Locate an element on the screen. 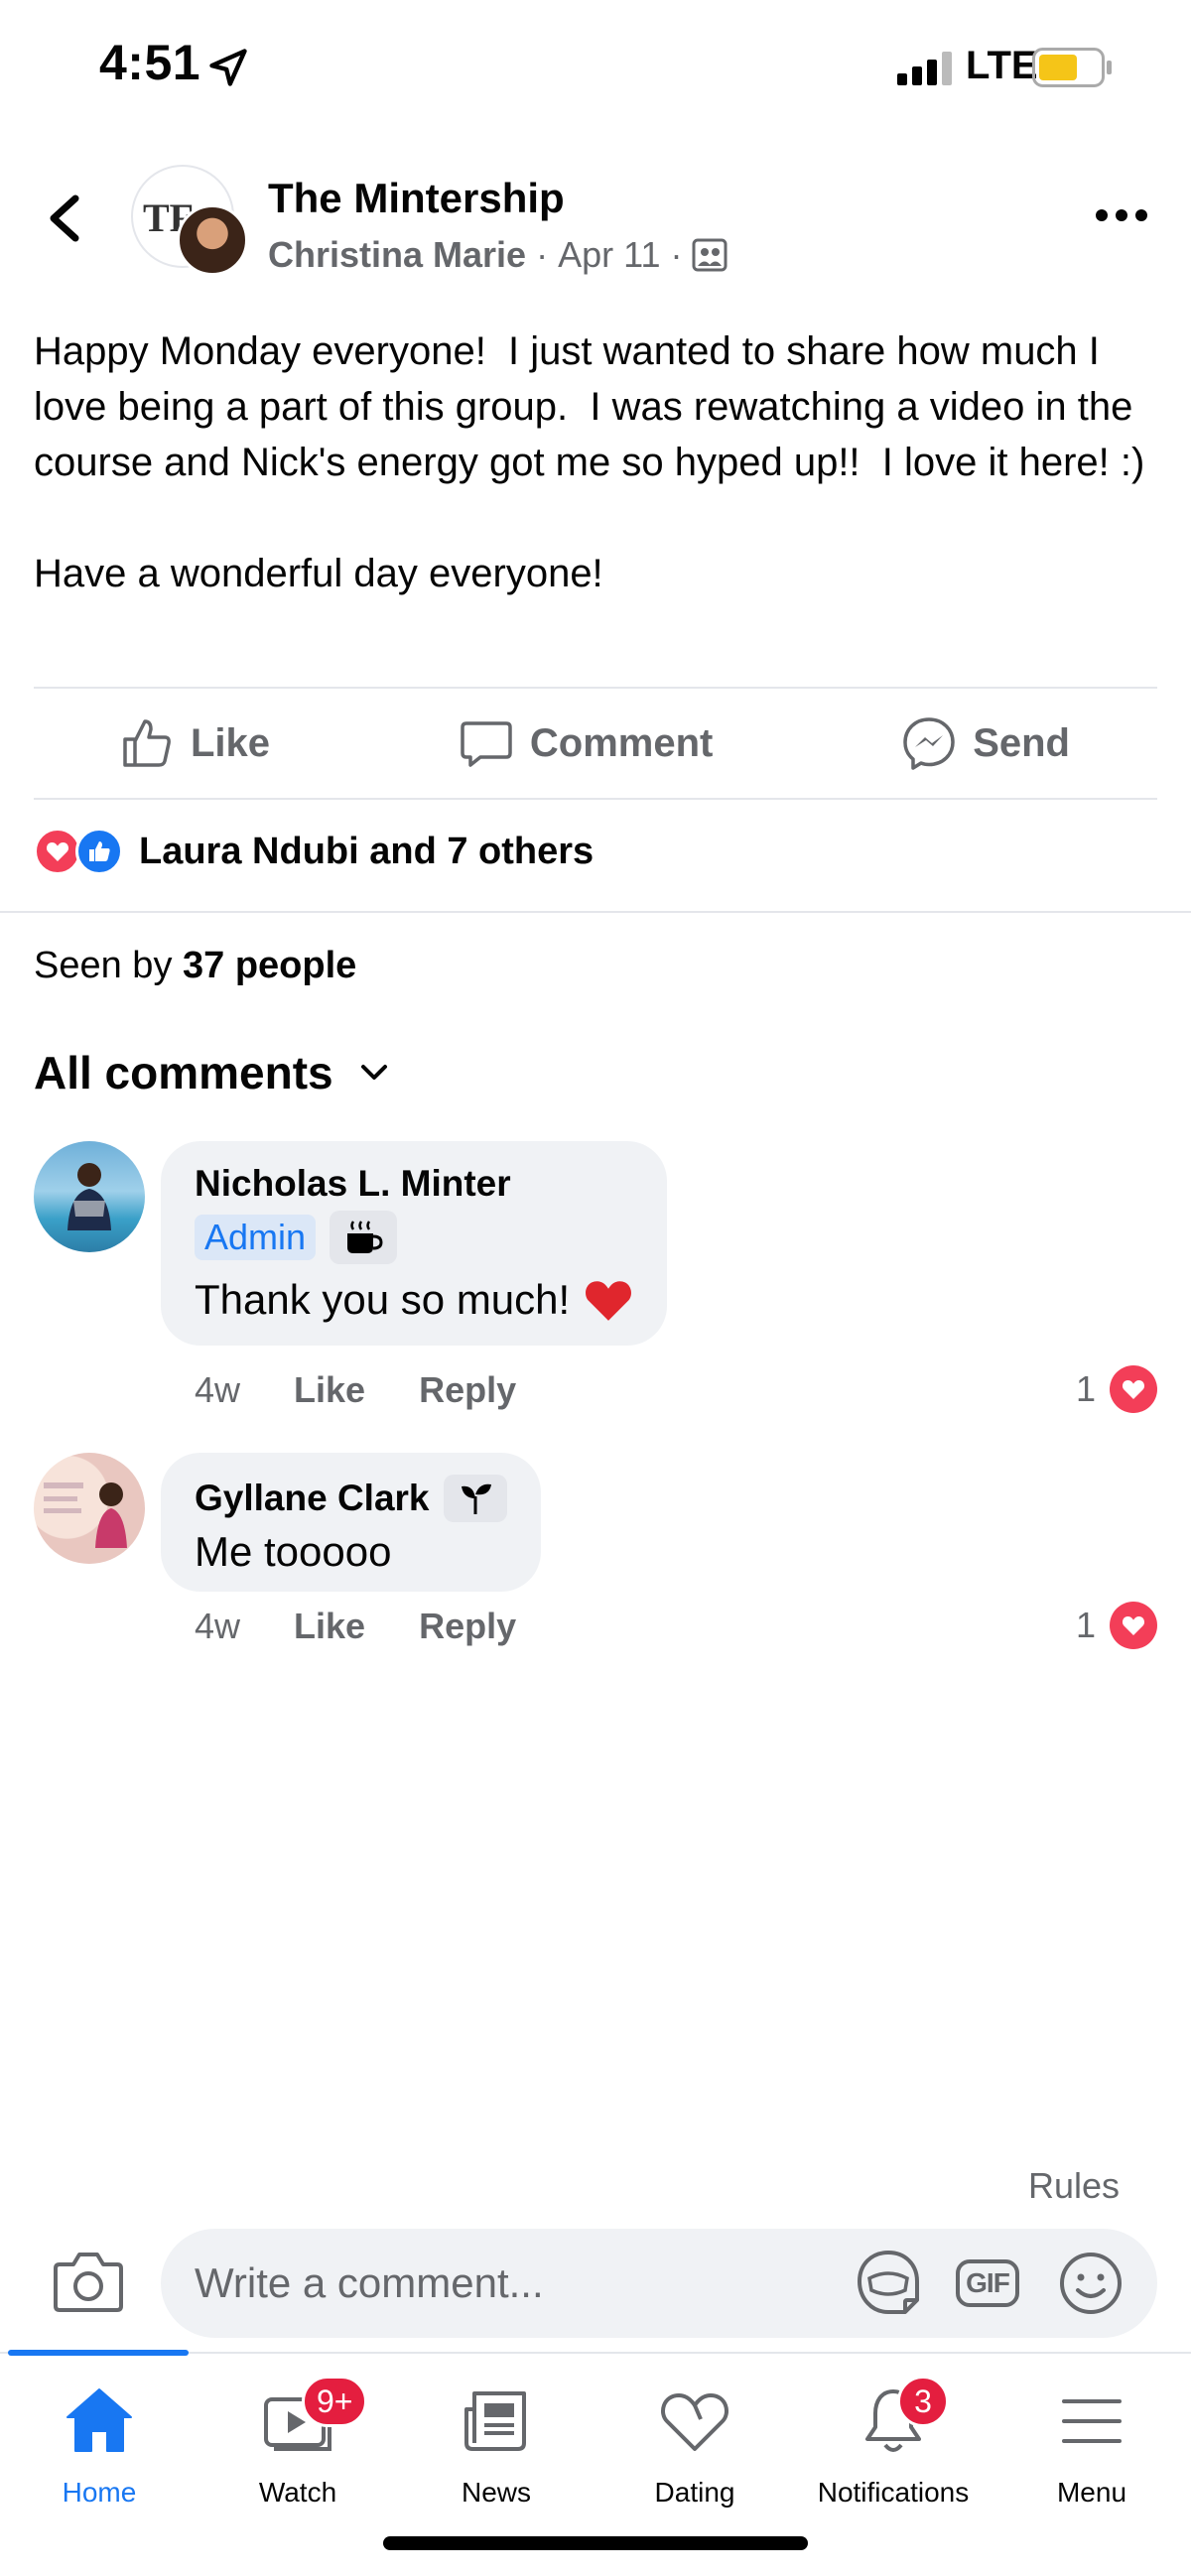 The width and height of the screenshot is (1191, 2576). gif-label: GIF is located at coordinates (988, 2283).